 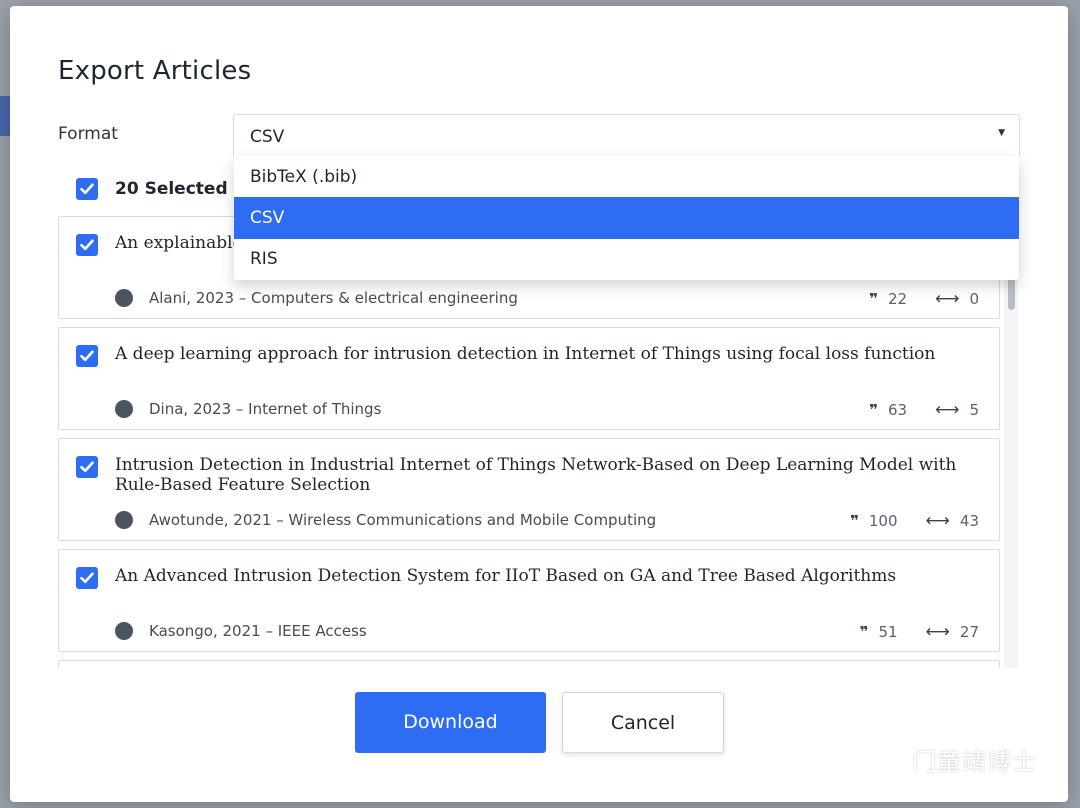 What do you see at coordinates (883, 521) in the screenshot?
I see `citation-count: 100` at bounding box center [883, 521].